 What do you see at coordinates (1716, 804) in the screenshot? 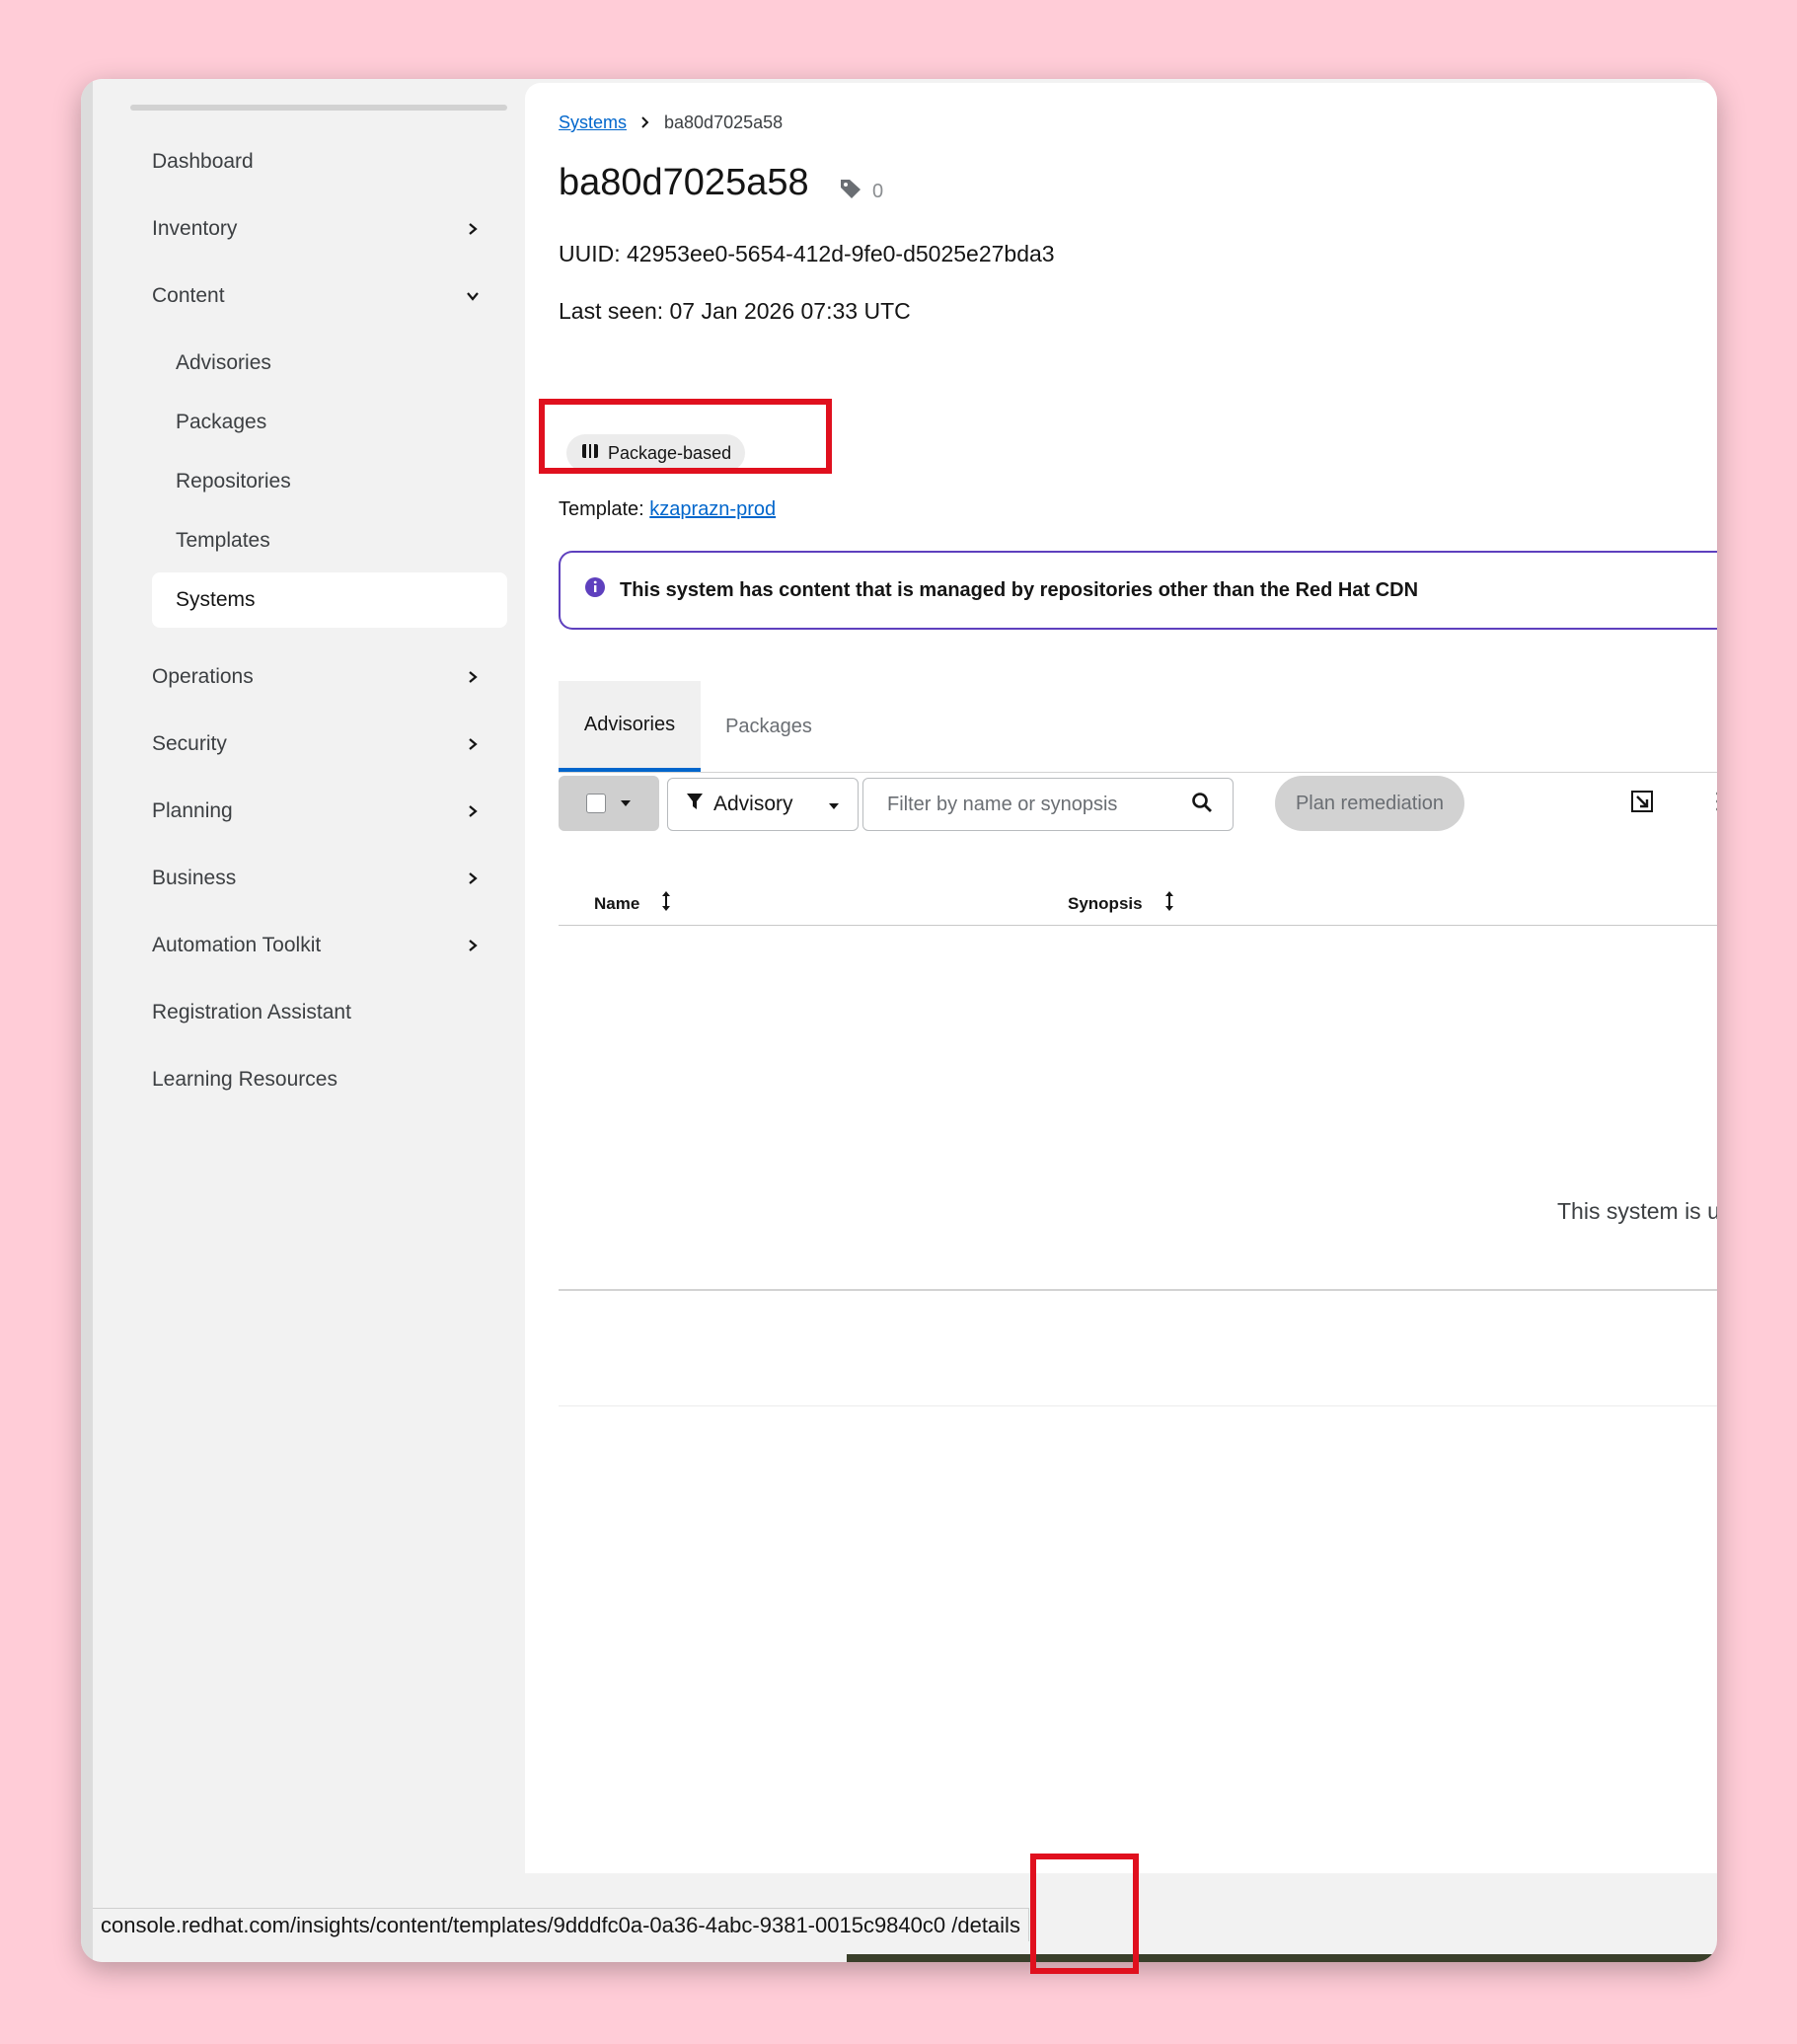
I see `kebab-icon` at bounding box center [1716, 804].